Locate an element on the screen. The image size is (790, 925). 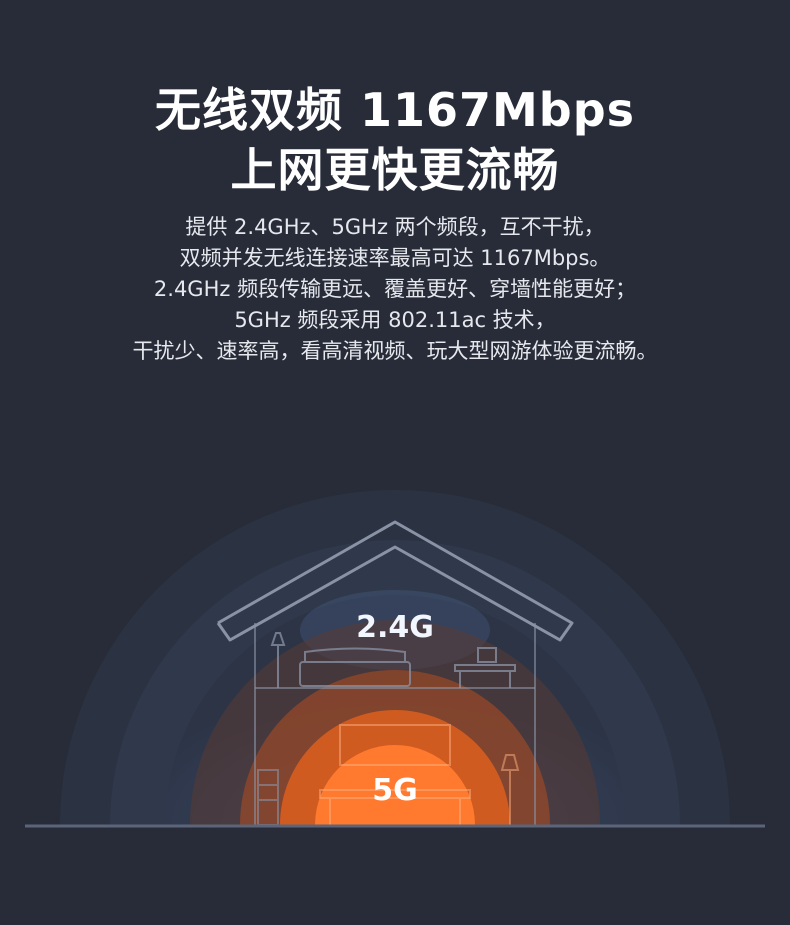
description-line-4: 5GHz 频段采用 802.11ac 技术， is located at coordinates (395, 320).